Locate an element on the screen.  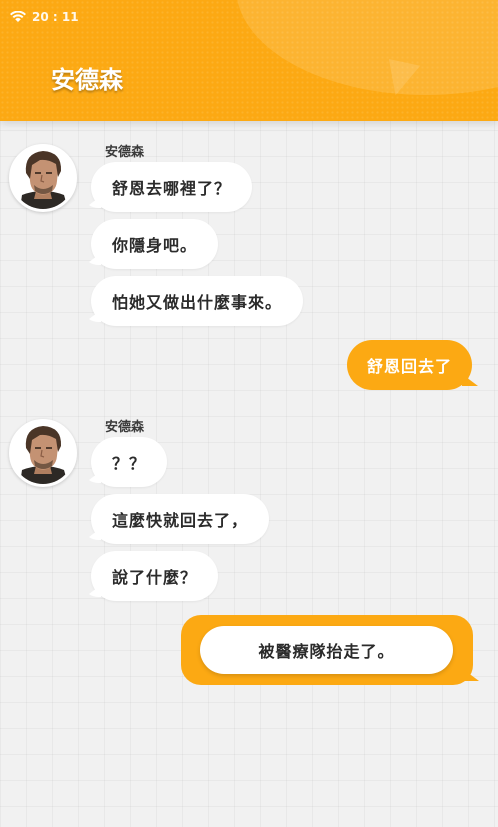
message-bubble-contact: 說了什麼？ is located at coordinates (155, 576).